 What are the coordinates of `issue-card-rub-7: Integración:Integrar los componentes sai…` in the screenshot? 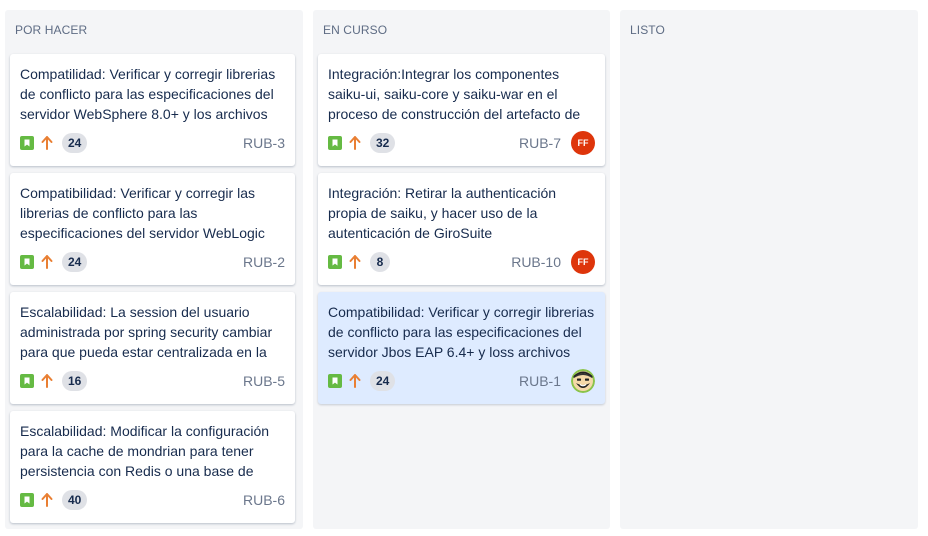 It's located at (461, 110).